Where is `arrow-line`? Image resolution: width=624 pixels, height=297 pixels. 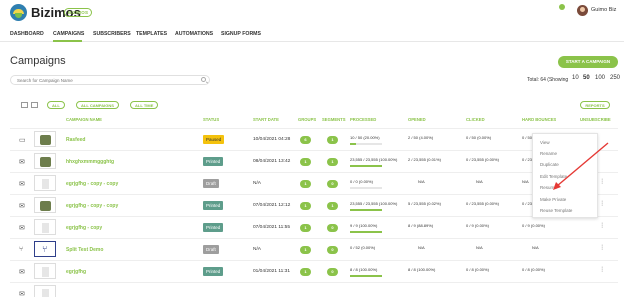 arrow-line is located at coordinates (582, 164).